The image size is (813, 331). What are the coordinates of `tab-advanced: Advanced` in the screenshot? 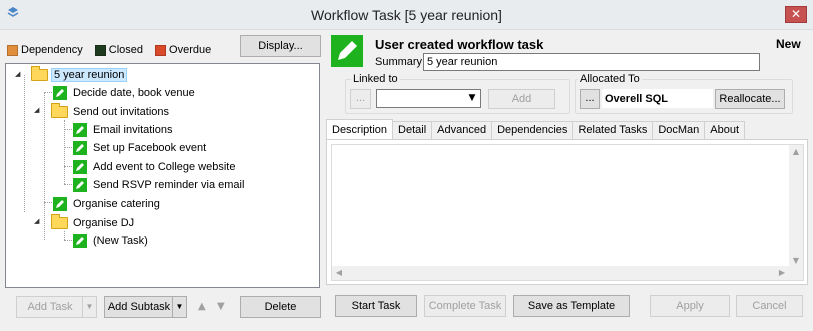 It's located at (462, 130).